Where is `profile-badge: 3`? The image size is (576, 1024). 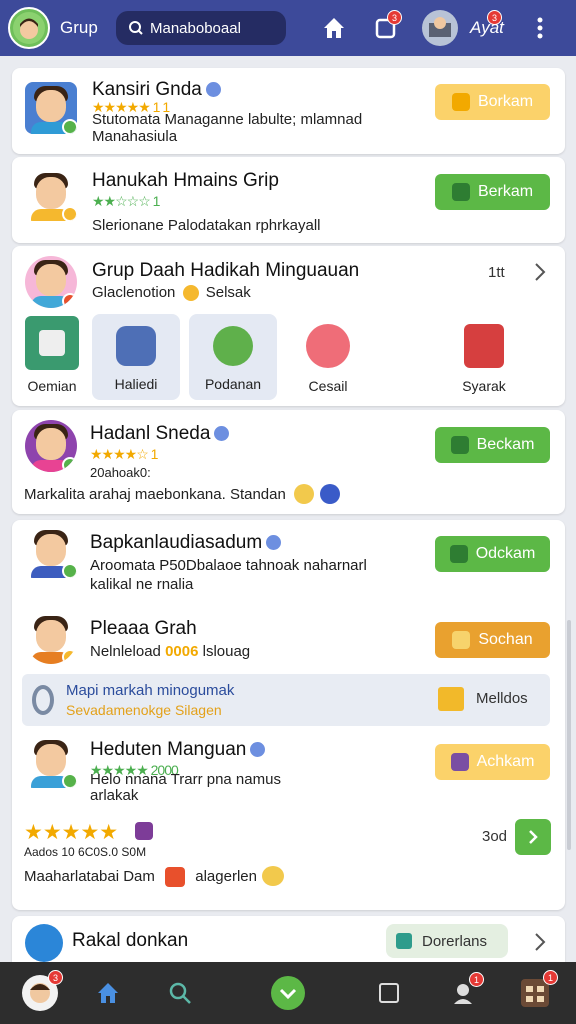
profile-badge: 3 is located at coordinates (55, 977).